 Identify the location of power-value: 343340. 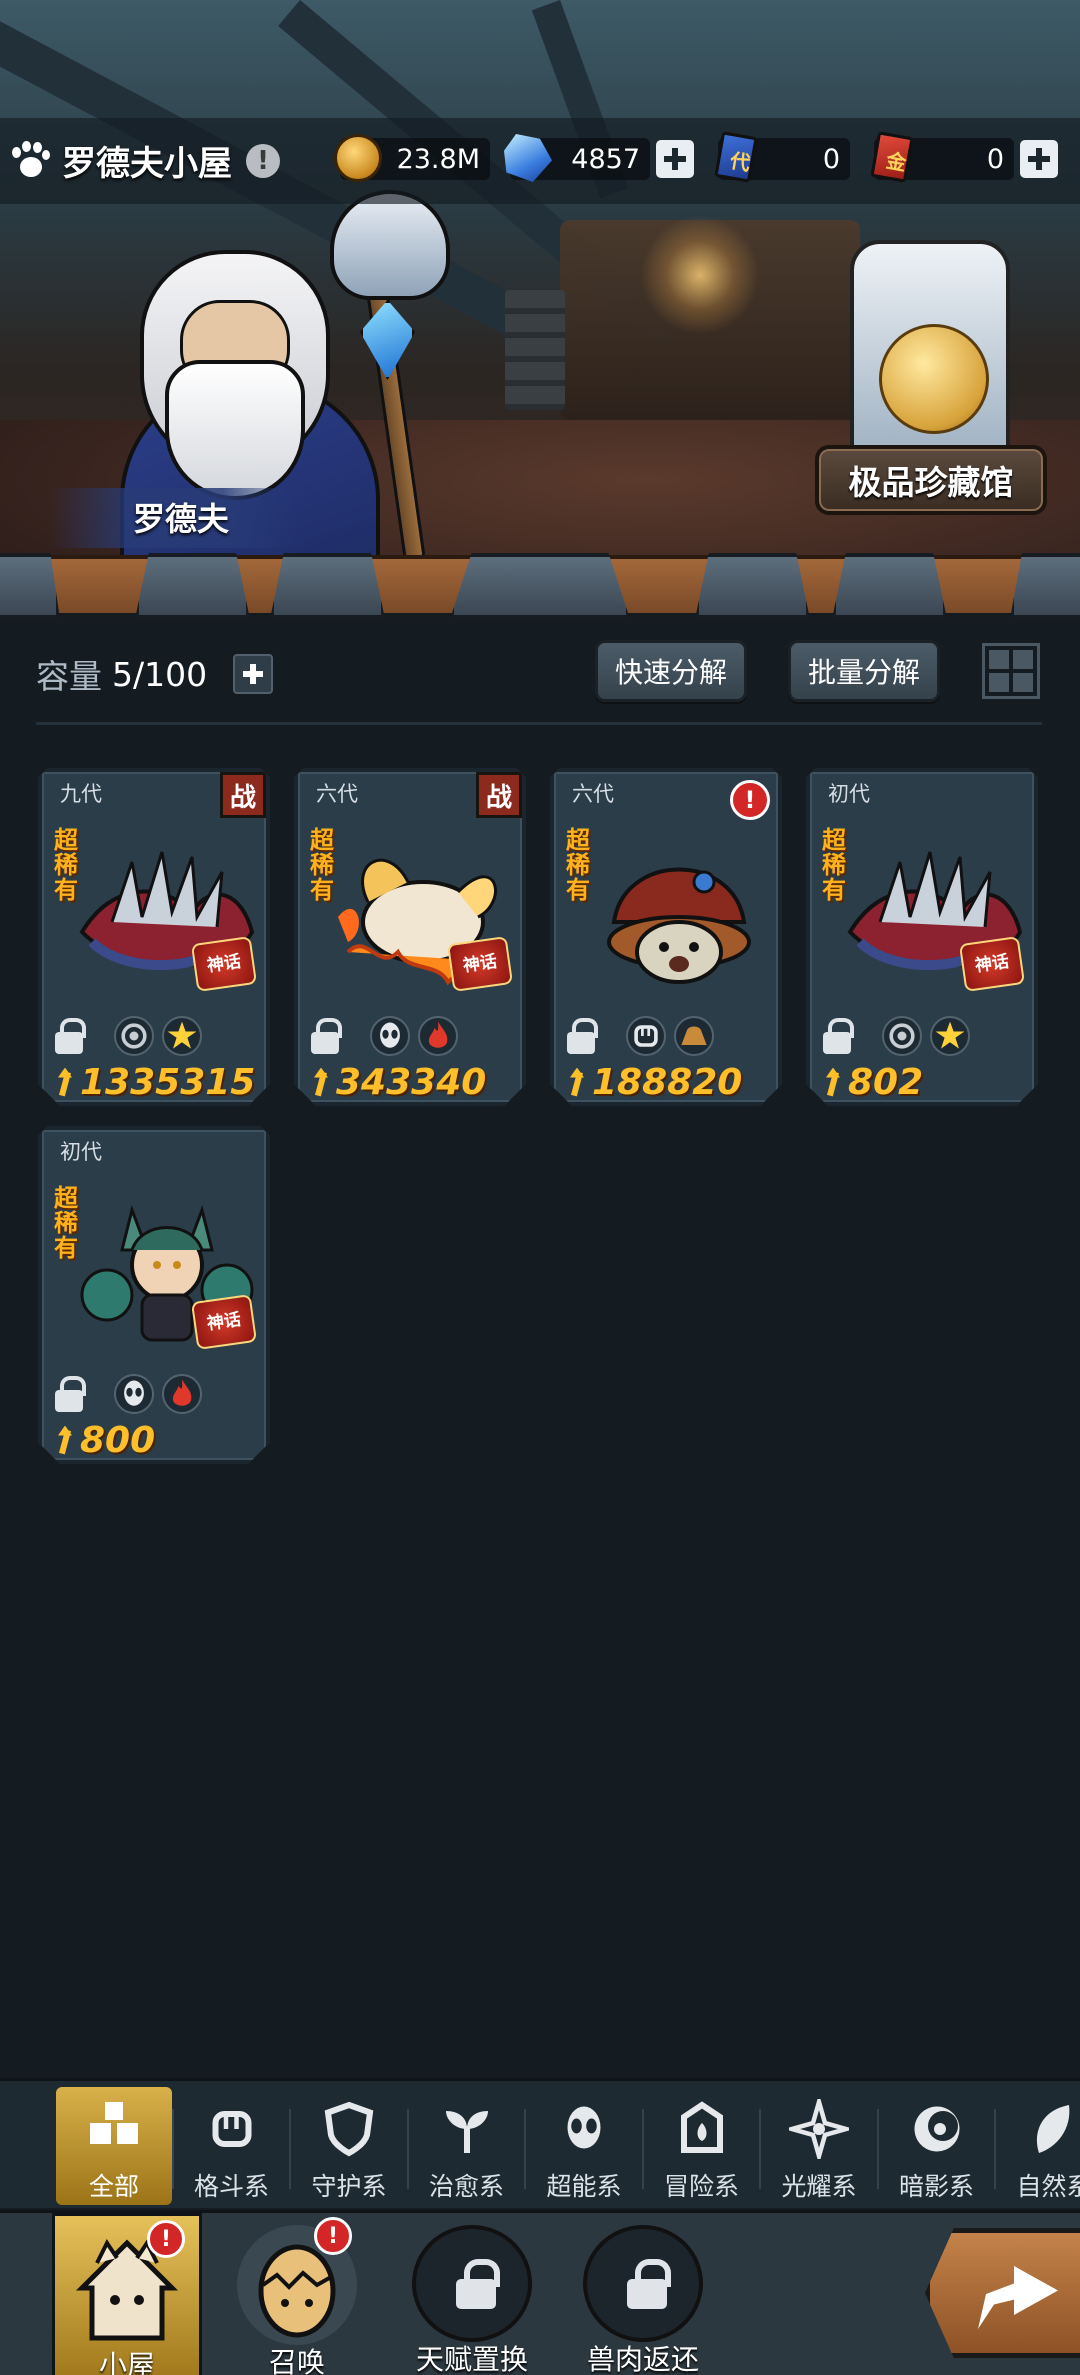
(398, 1082).